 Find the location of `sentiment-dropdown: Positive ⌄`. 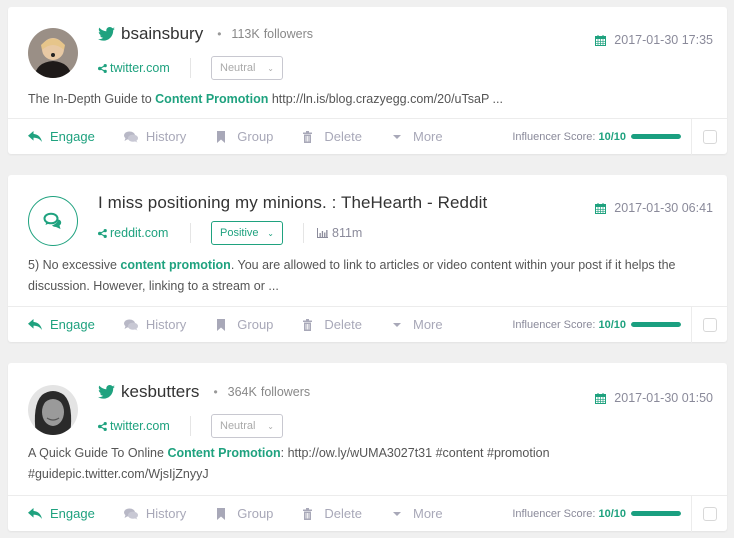

sentiment-dropdown: Positive ⌄ is located at coordinates (247, 233).